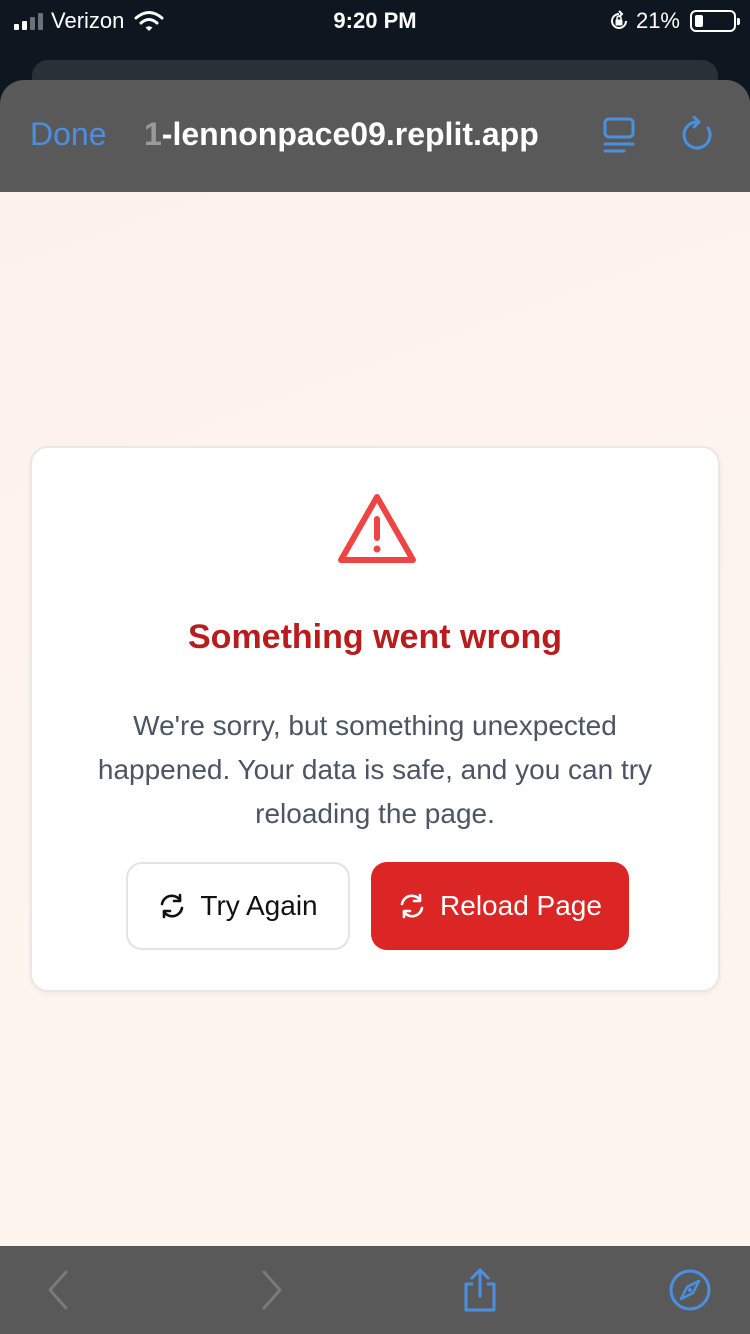  What do you see at coordinates (259, 905) in the screenshot?
I see `try-again-label: Try Again` at bounding box center [259, 905].